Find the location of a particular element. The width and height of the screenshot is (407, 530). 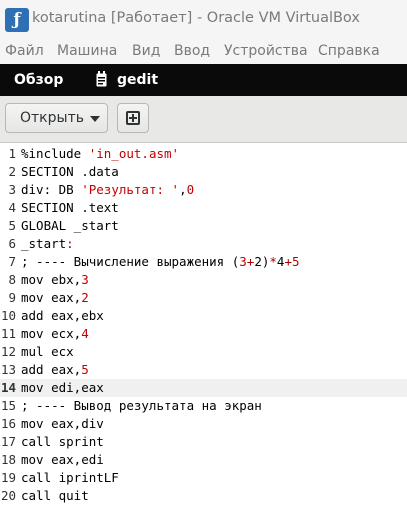

code-line: 9 mov eax,2 is located at coordinates (203, 298).